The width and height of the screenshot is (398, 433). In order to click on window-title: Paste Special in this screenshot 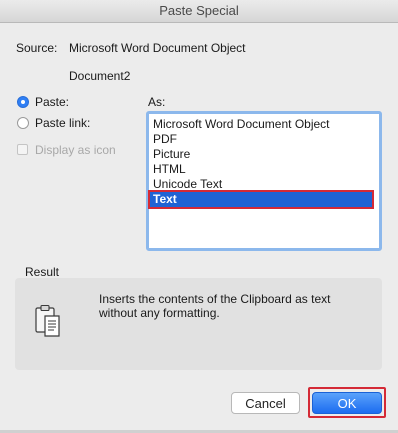, I will do `click(199, 10)`.